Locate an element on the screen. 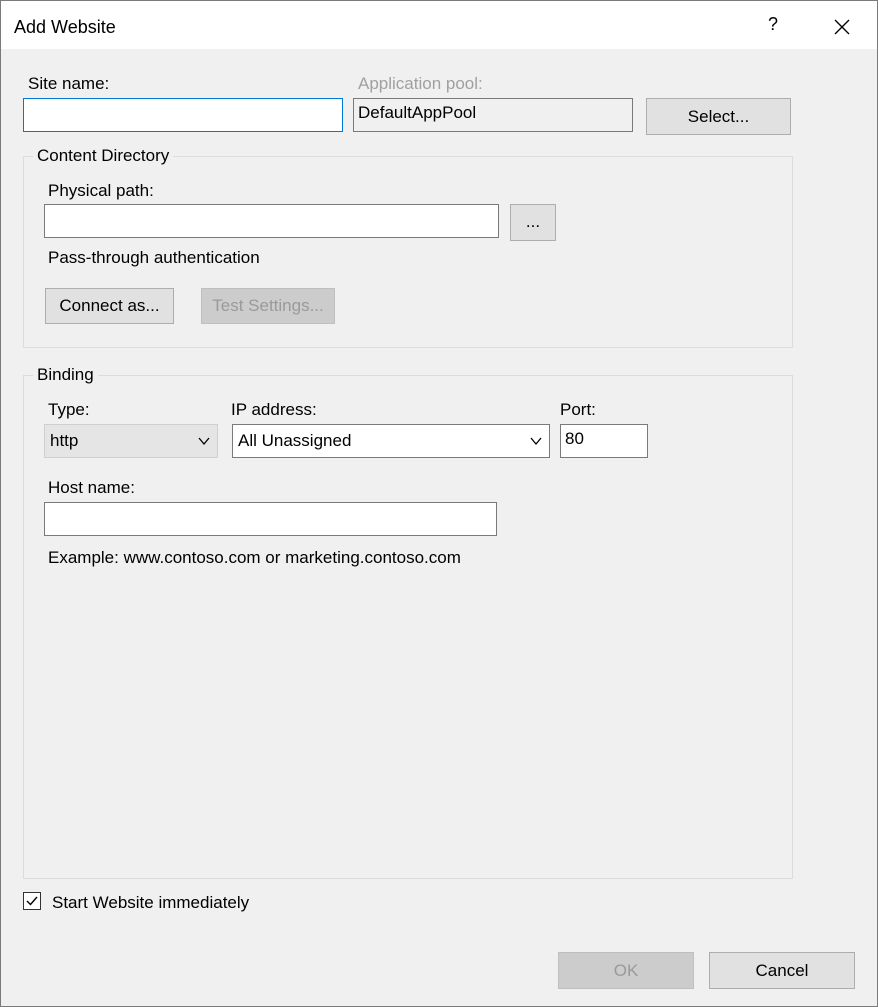  binding-legend: Binding is located at coordinates (65, 375).